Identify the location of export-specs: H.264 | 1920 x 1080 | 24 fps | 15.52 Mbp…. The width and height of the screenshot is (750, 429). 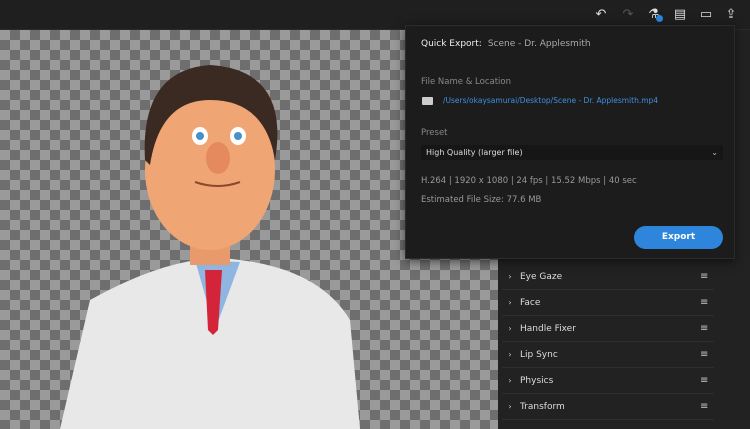
(529, 181).